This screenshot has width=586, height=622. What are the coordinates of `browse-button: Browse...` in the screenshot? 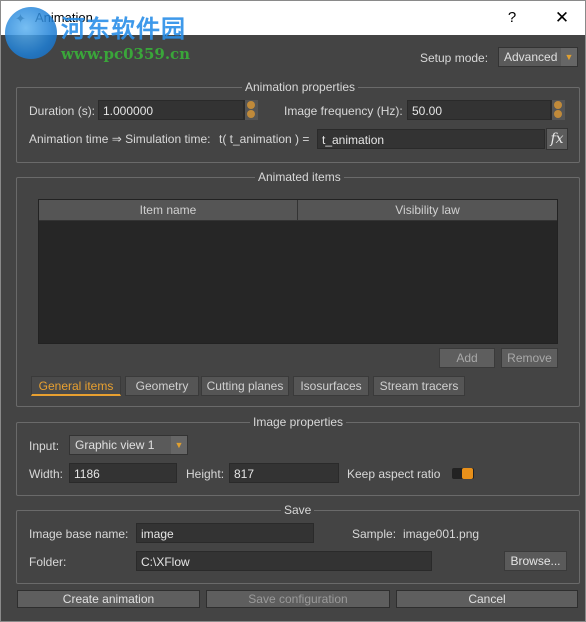 It's located at (535, 561).